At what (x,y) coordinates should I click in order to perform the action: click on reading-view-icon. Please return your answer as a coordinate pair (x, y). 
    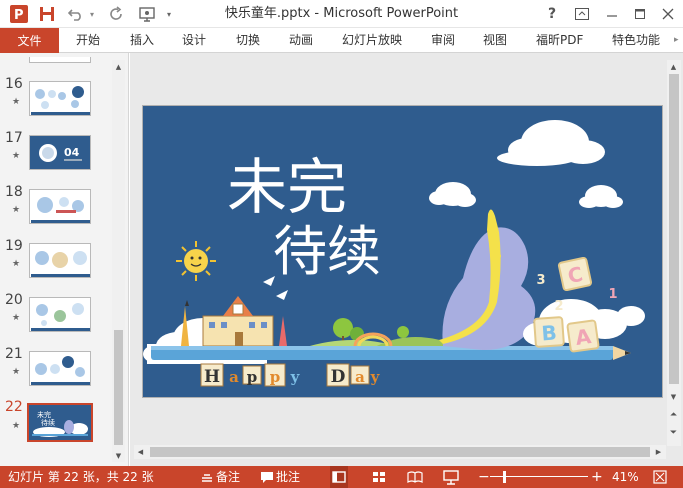
    Looking at the image, I should click on (415, 477).